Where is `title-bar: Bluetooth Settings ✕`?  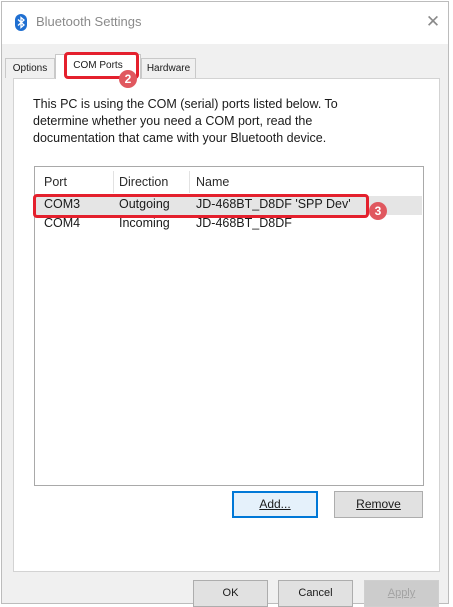
title-bar: Bluetooth Settings ✕ is located at coordinates (225, 23).